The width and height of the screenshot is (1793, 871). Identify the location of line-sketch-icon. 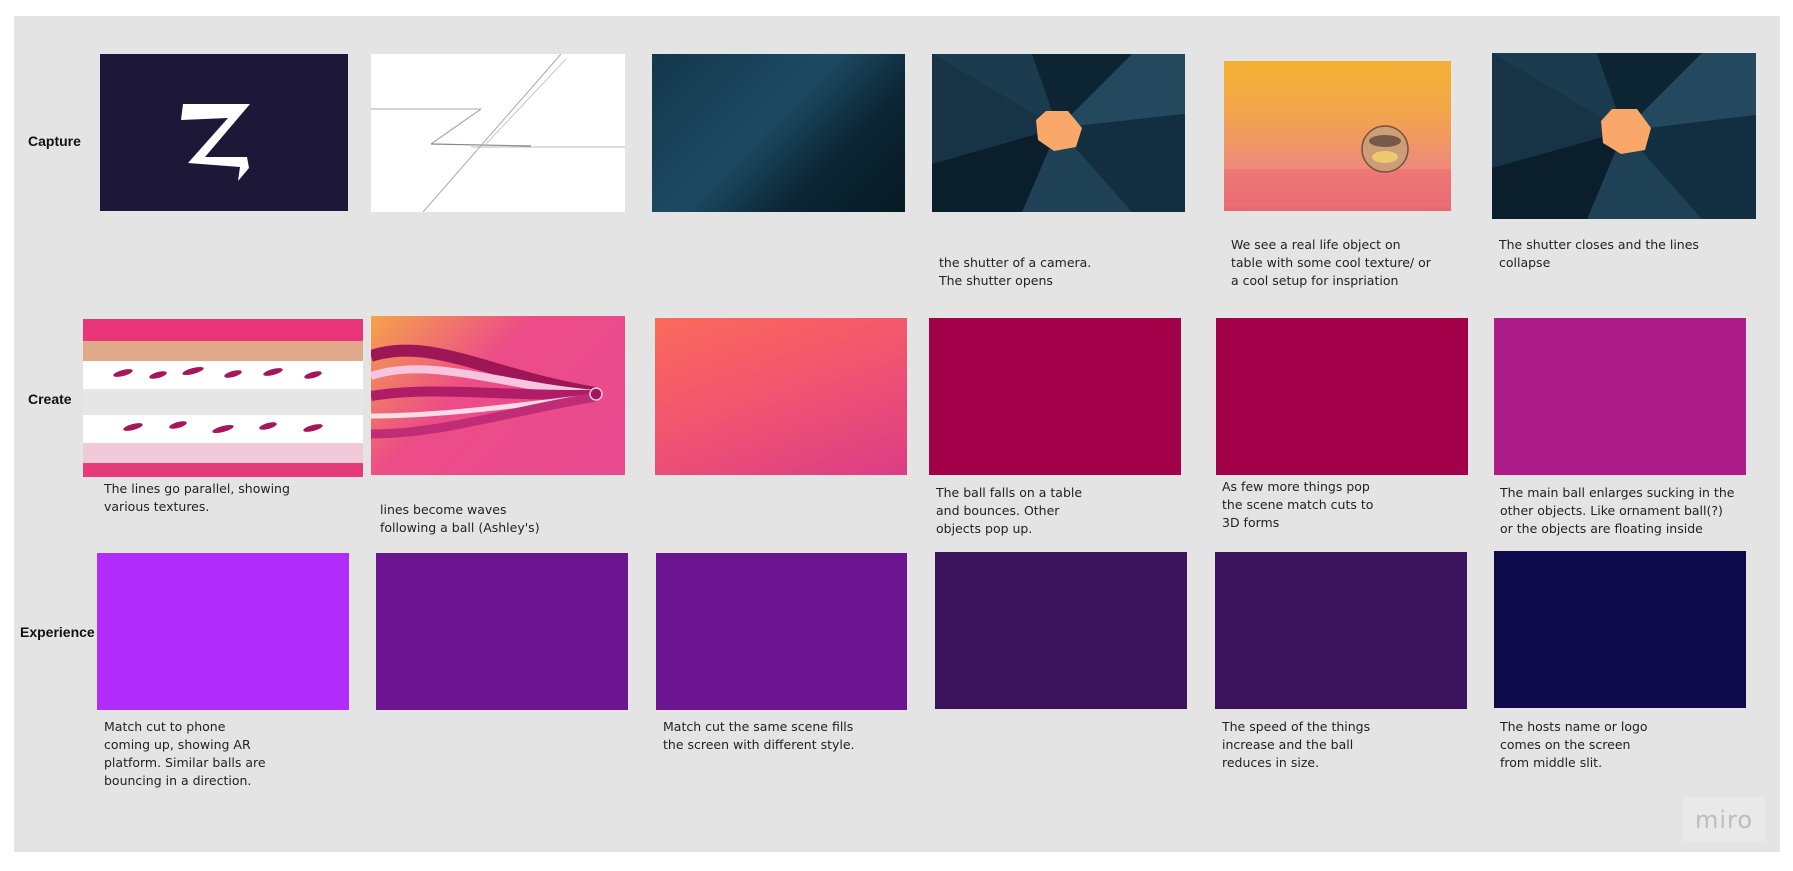
(498, 133).